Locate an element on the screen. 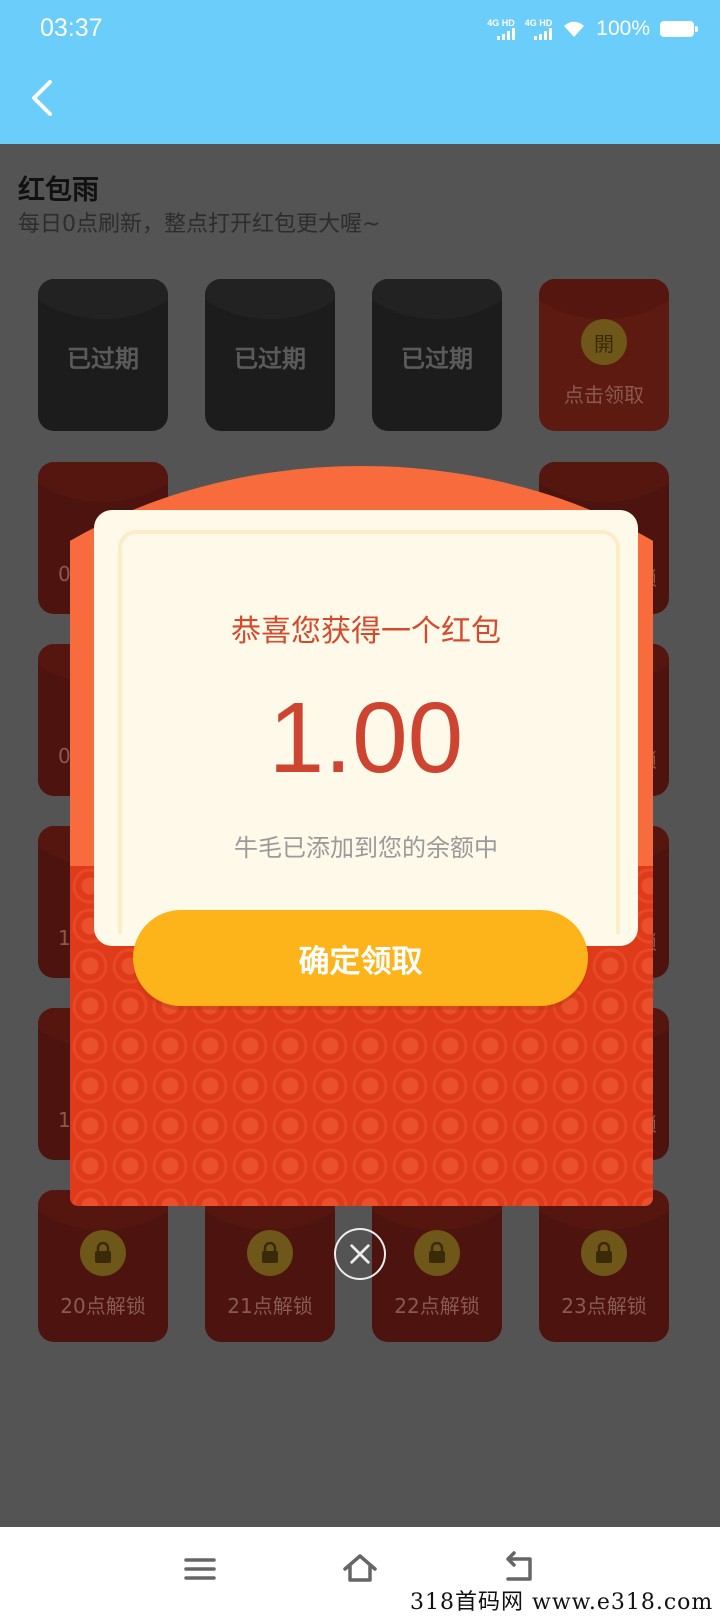 This screenshot has height=1616, width=720. reward-note: 牛毛已添加到您的余额中 is located at coordinates (366, 848).